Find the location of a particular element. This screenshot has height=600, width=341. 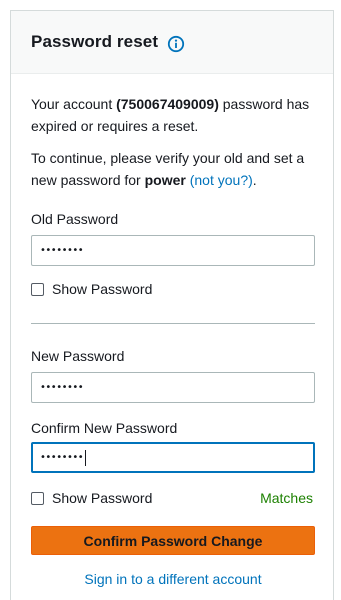

text-caret is located at coordinates (86, 457).